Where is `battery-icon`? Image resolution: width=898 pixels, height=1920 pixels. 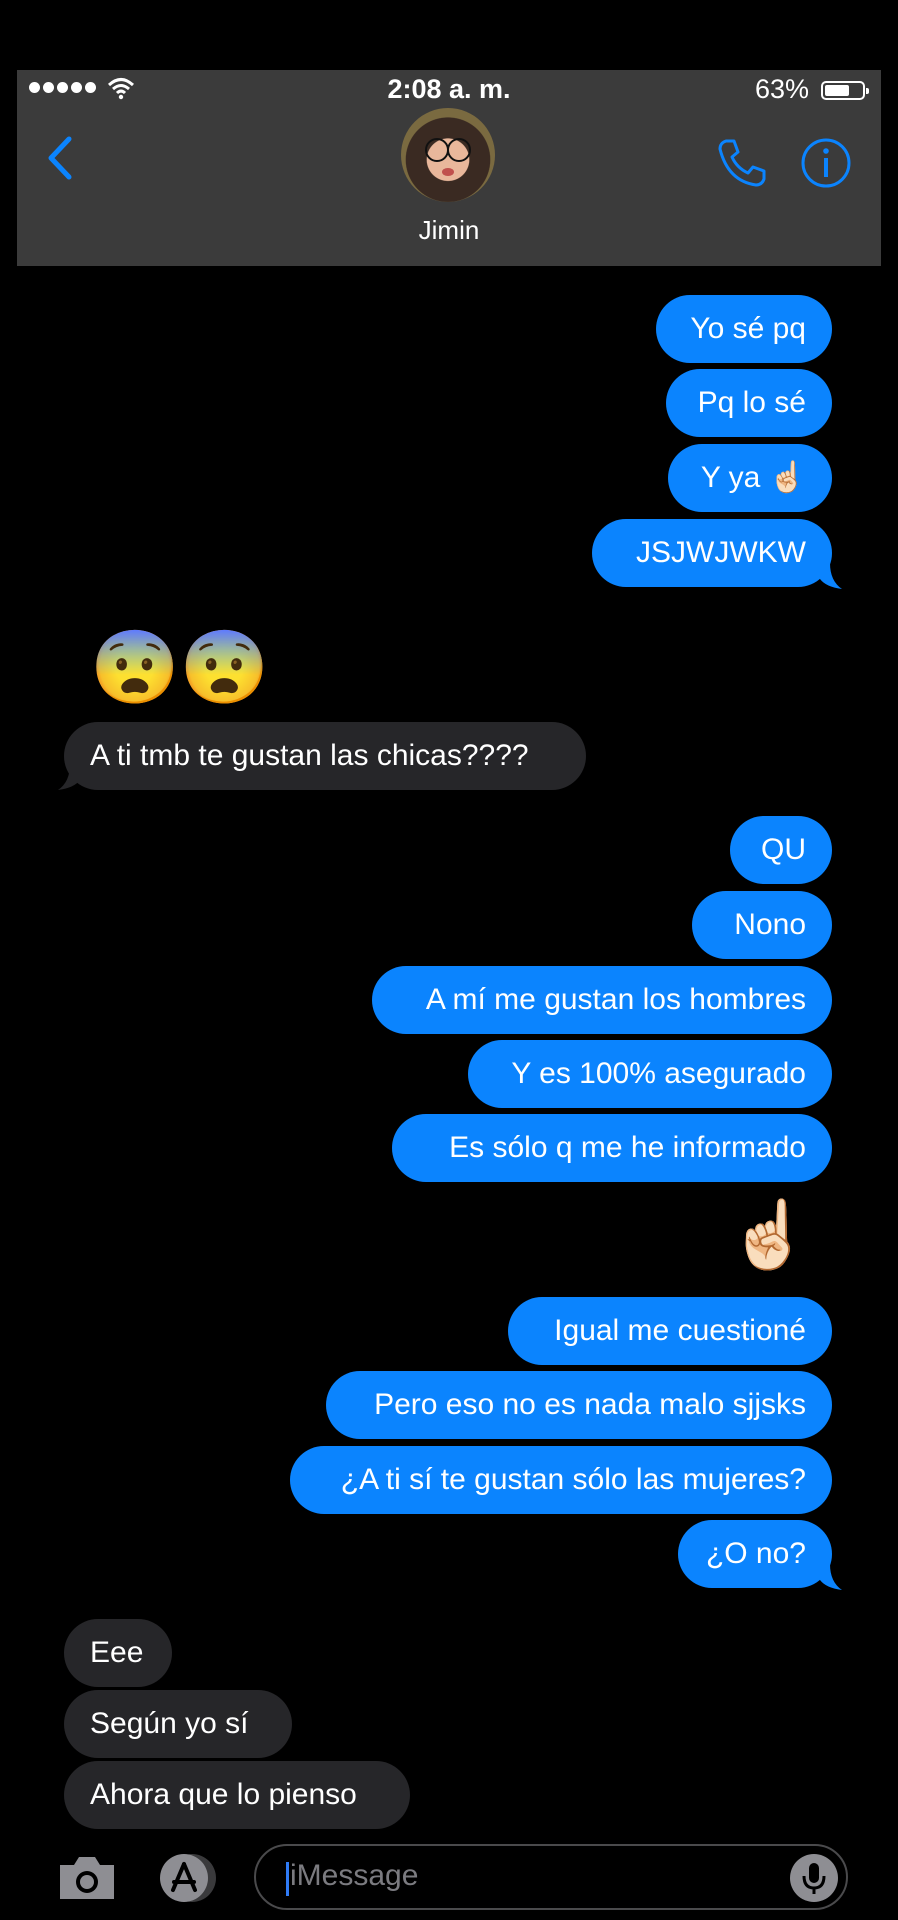 battery-icon is located at coordinates (845, 90).